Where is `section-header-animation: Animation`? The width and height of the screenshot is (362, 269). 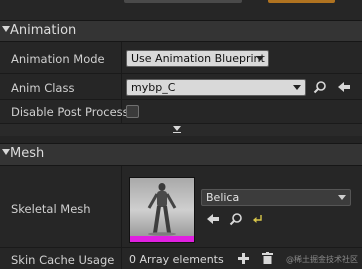 section-header-animation: Animation is located at coordinates (181, 31).